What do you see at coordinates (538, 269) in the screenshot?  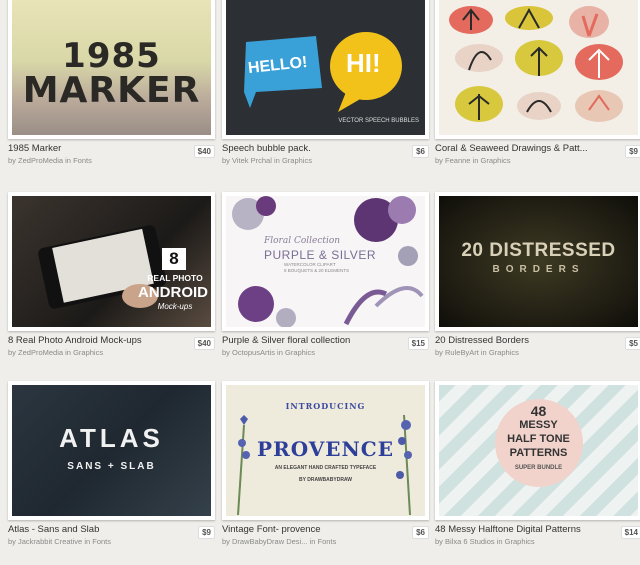 I see `art-text: BORDERS` at bounding box center [538, 269].